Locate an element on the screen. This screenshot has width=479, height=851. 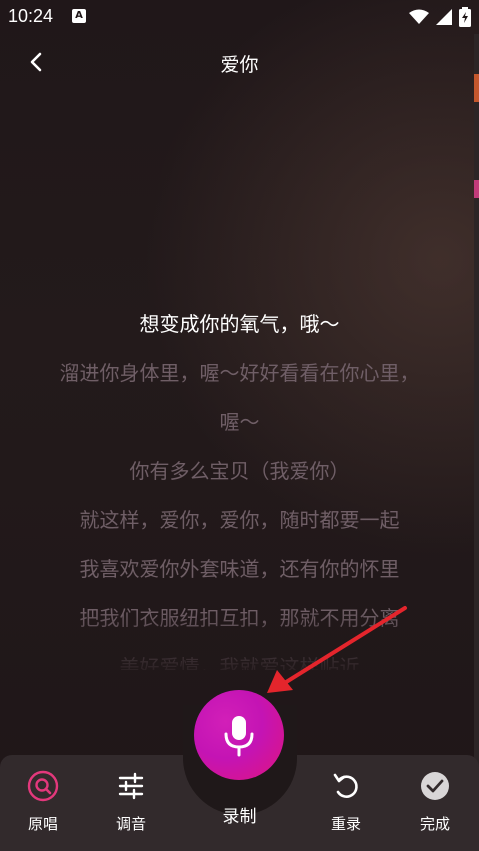
rerecord-button: 重录 is located at coordinates (346, 805).